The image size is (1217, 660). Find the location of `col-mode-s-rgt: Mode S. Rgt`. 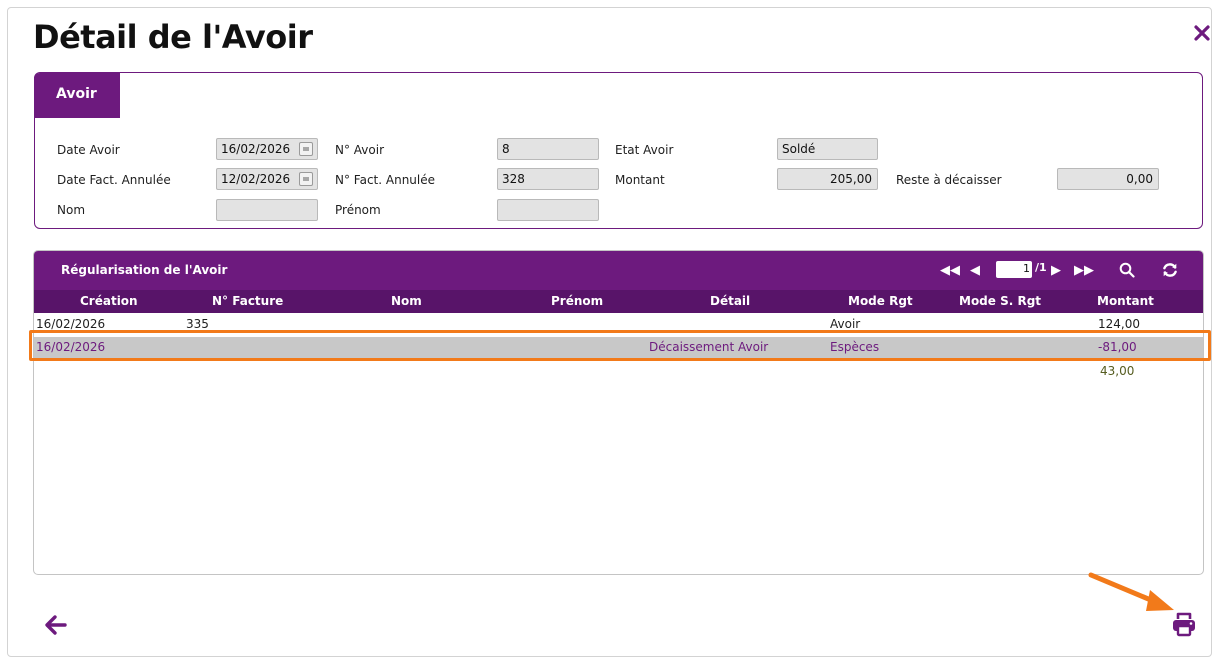

col-mode-s-rgt: Mode S. Rgt is located at coordinates (1000, 301).